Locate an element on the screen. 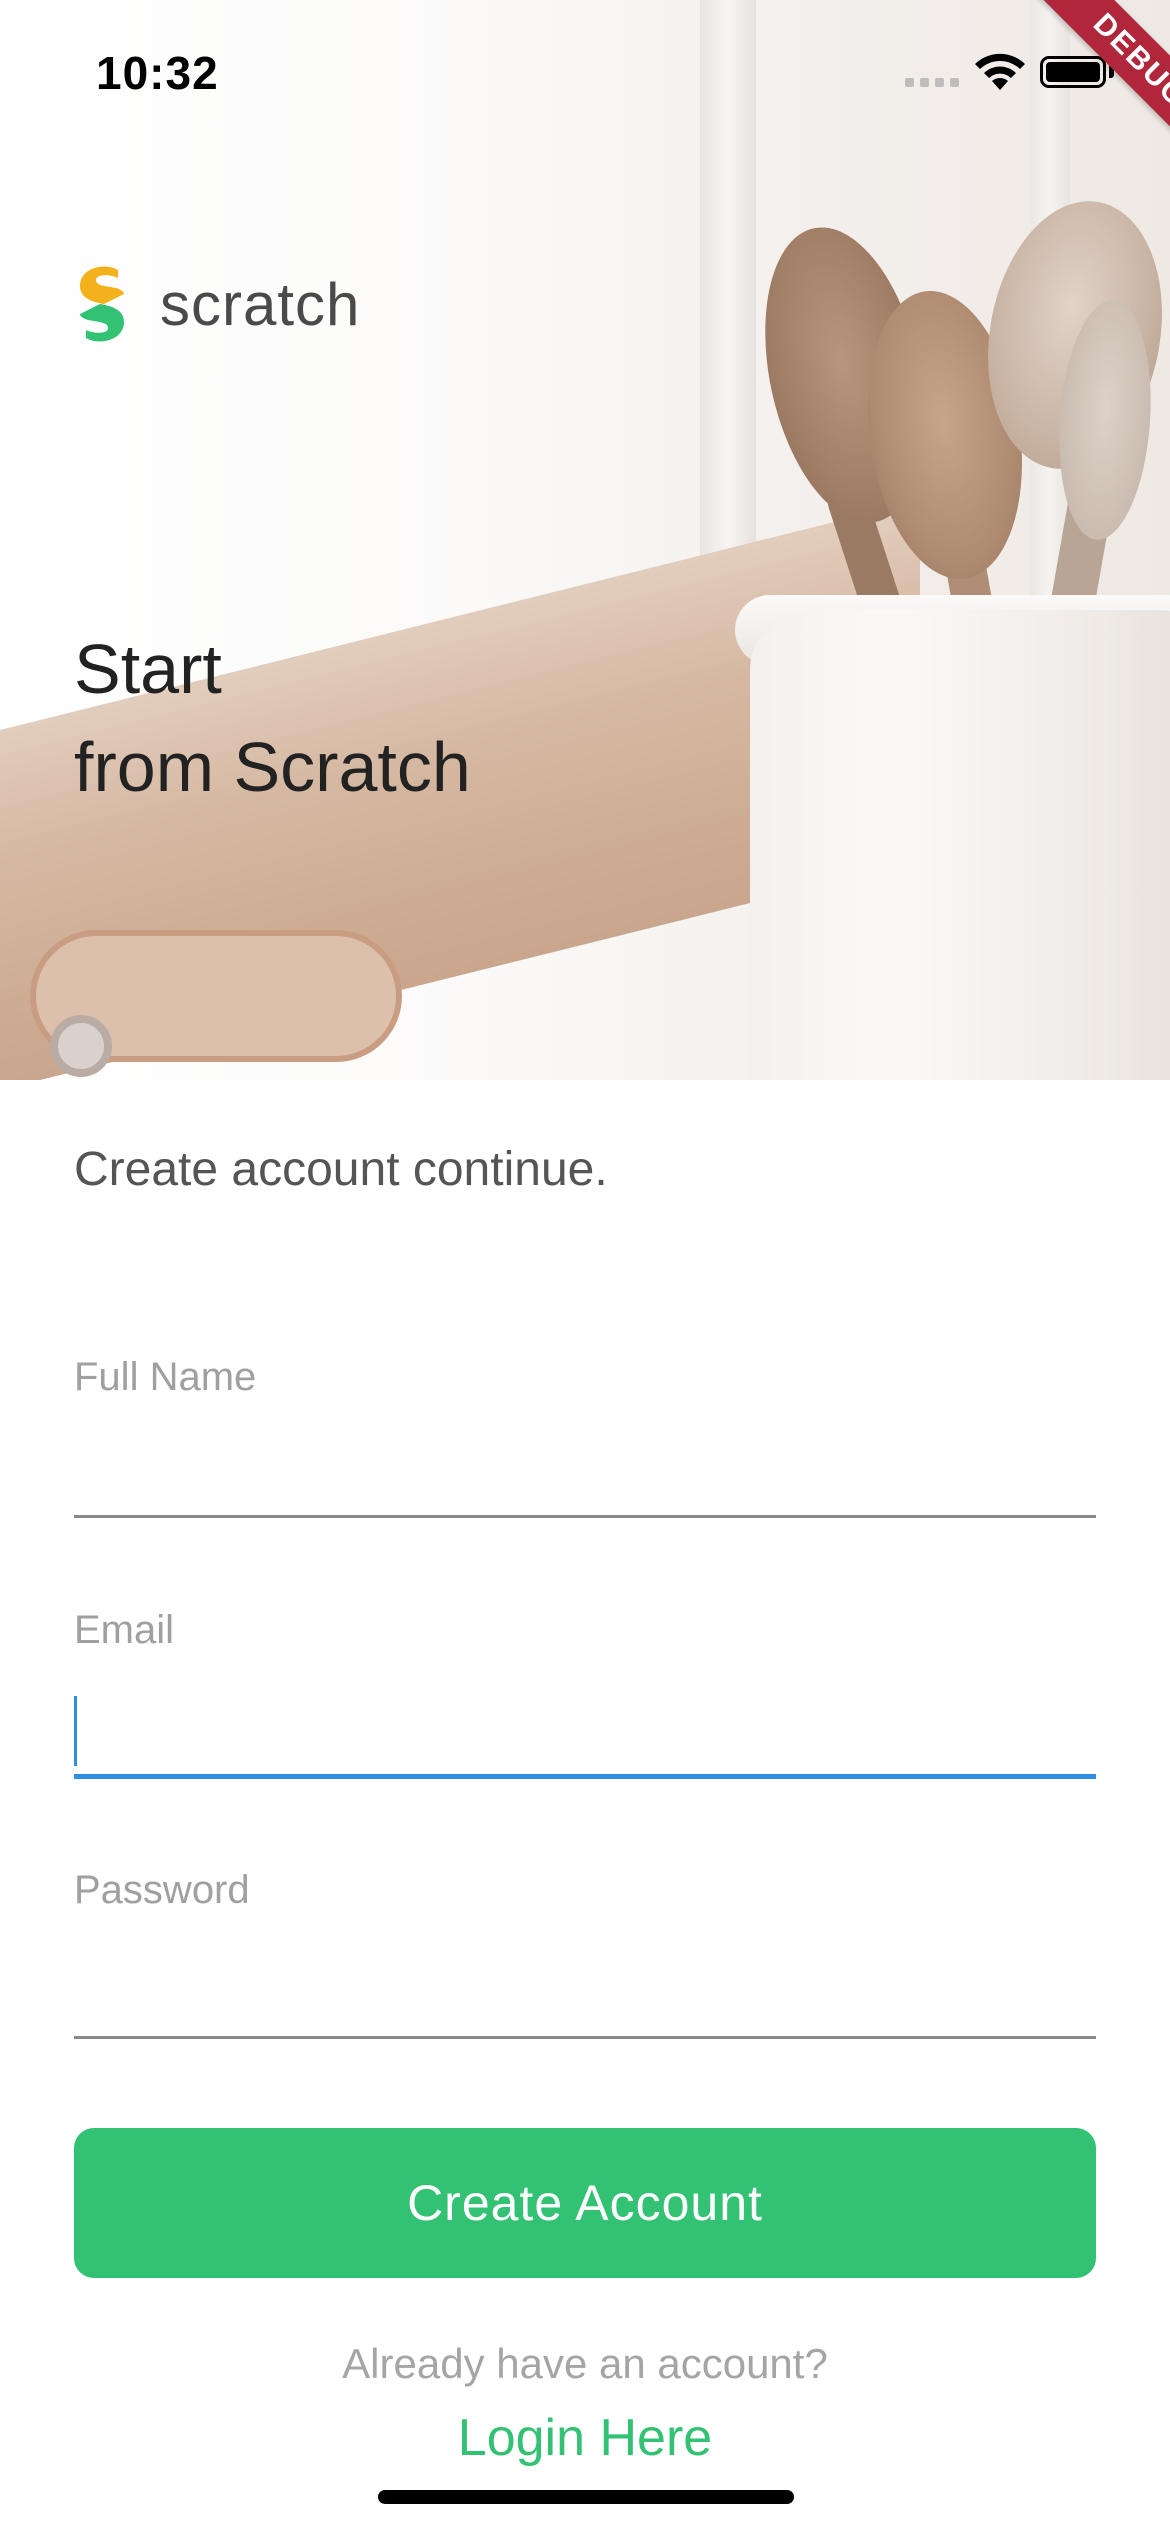  full-name-input is located at coordinates (585, 1460).